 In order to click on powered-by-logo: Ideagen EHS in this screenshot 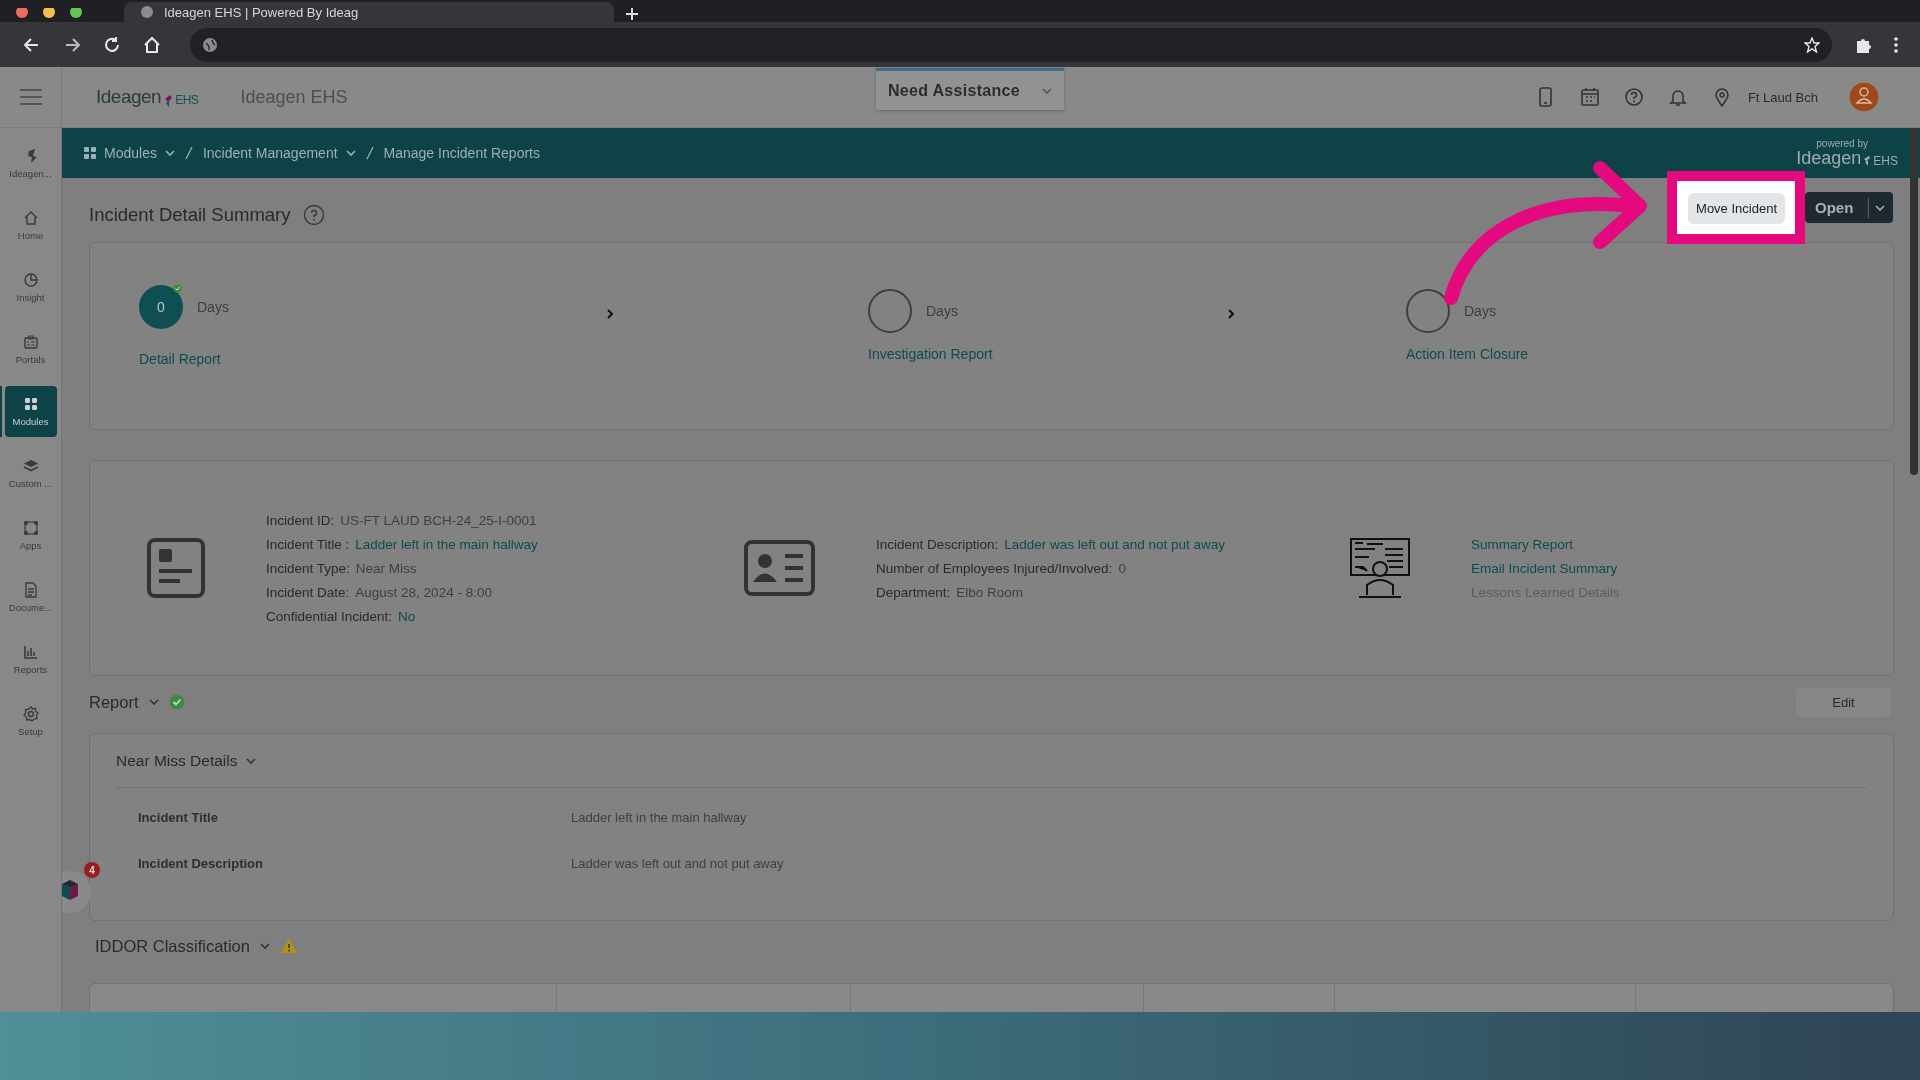, I will do `click(1847, 158)`.